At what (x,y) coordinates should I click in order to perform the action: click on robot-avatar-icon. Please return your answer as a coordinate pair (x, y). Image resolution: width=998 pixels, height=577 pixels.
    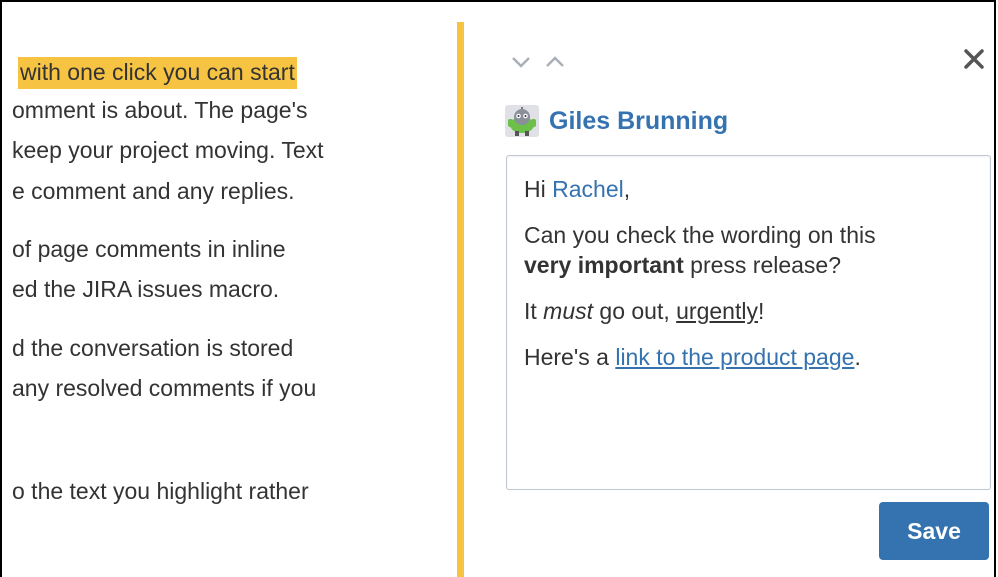
    Looking at the image, I should click on (522, 121).